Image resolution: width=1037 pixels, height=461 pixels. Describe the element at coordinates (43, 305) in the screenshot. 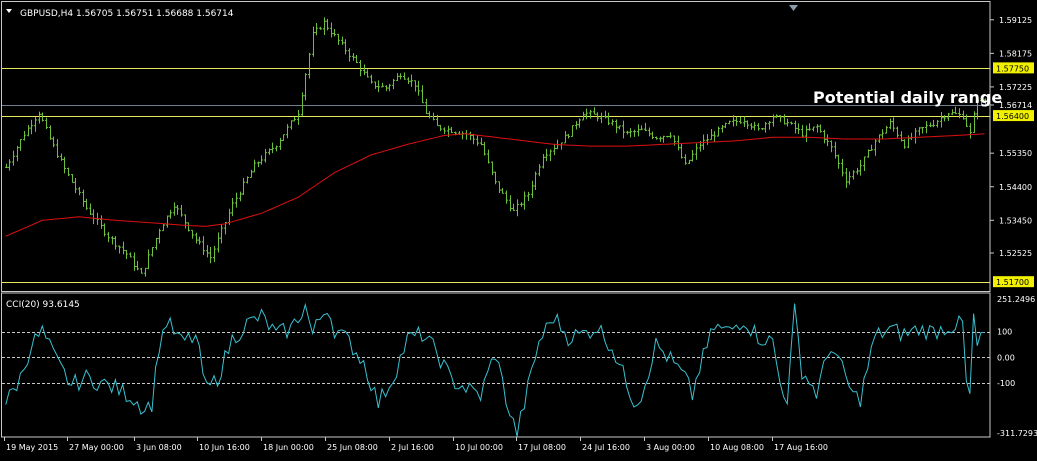

I see `cci-title: CCI(20) 93.6145` at that location.